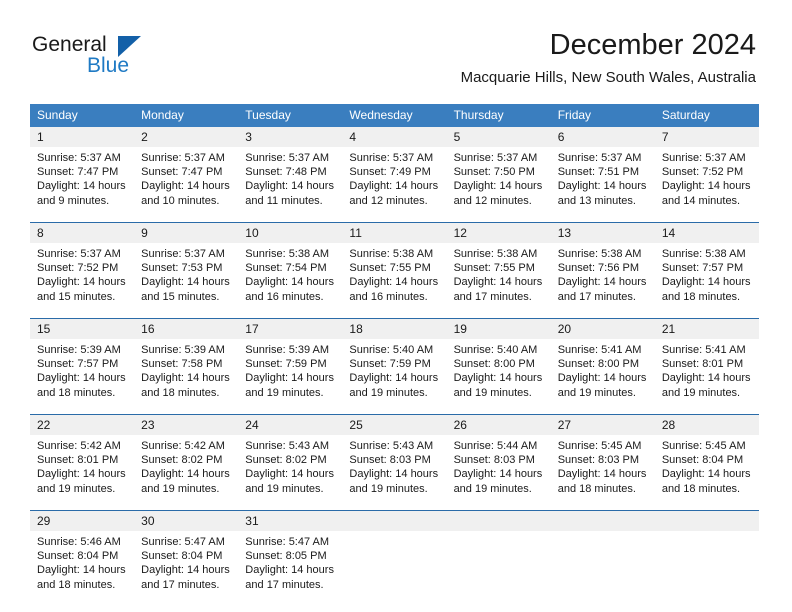  Describe the element at coordinates (394, 425) in the screenshot. I see `day-number: 25` at that location.